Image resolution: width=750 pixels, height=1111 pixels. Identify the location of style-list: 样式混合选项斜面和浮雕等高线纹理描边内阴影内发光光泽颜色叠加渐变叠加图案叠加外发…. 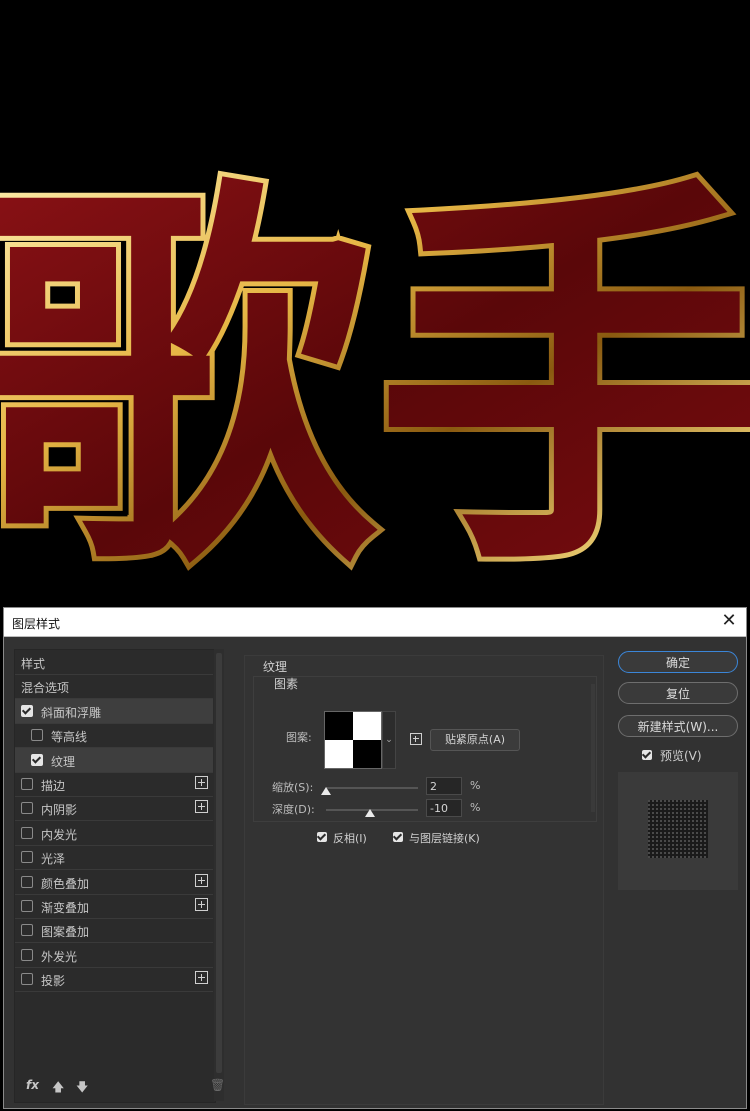
(115, 876).